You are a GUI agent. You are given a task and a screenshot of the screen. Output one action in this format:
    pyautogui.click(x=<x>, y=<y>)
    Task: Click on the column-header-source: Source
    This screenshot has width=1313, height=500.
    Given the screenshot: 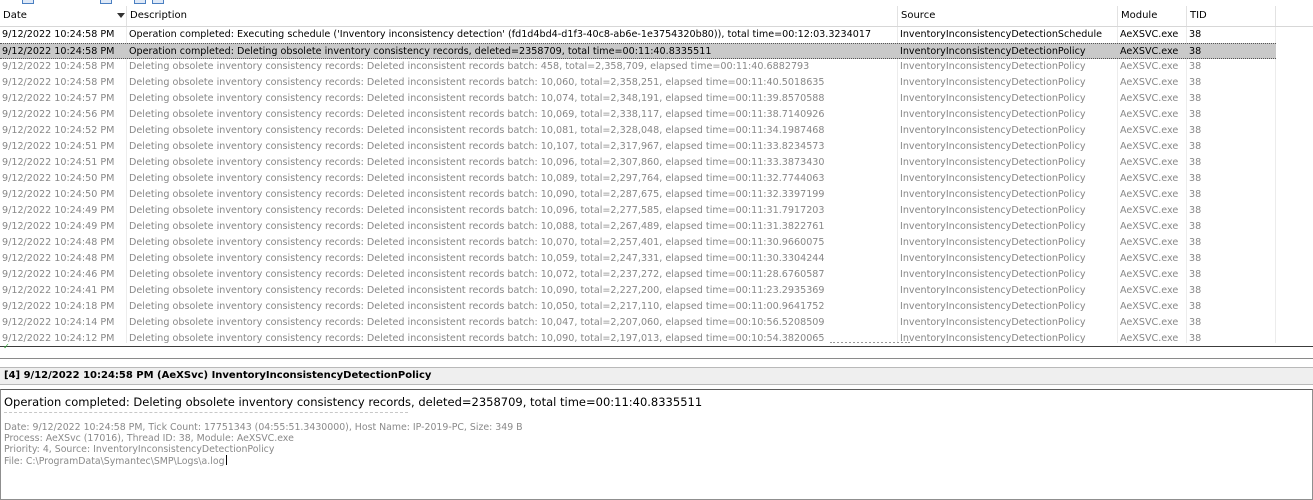 What is the action you would take?
    pyautogui.click(x=1008, y=16)
    